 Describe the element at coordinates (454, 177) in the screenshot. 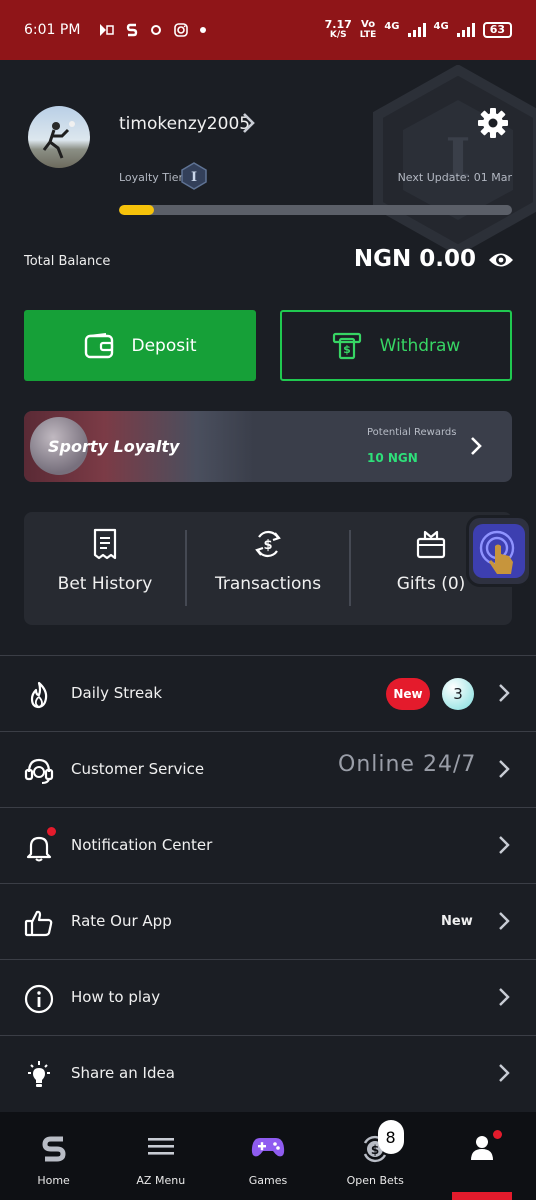

I see `next-update-label: Next Update: 01 Mar` at that location.